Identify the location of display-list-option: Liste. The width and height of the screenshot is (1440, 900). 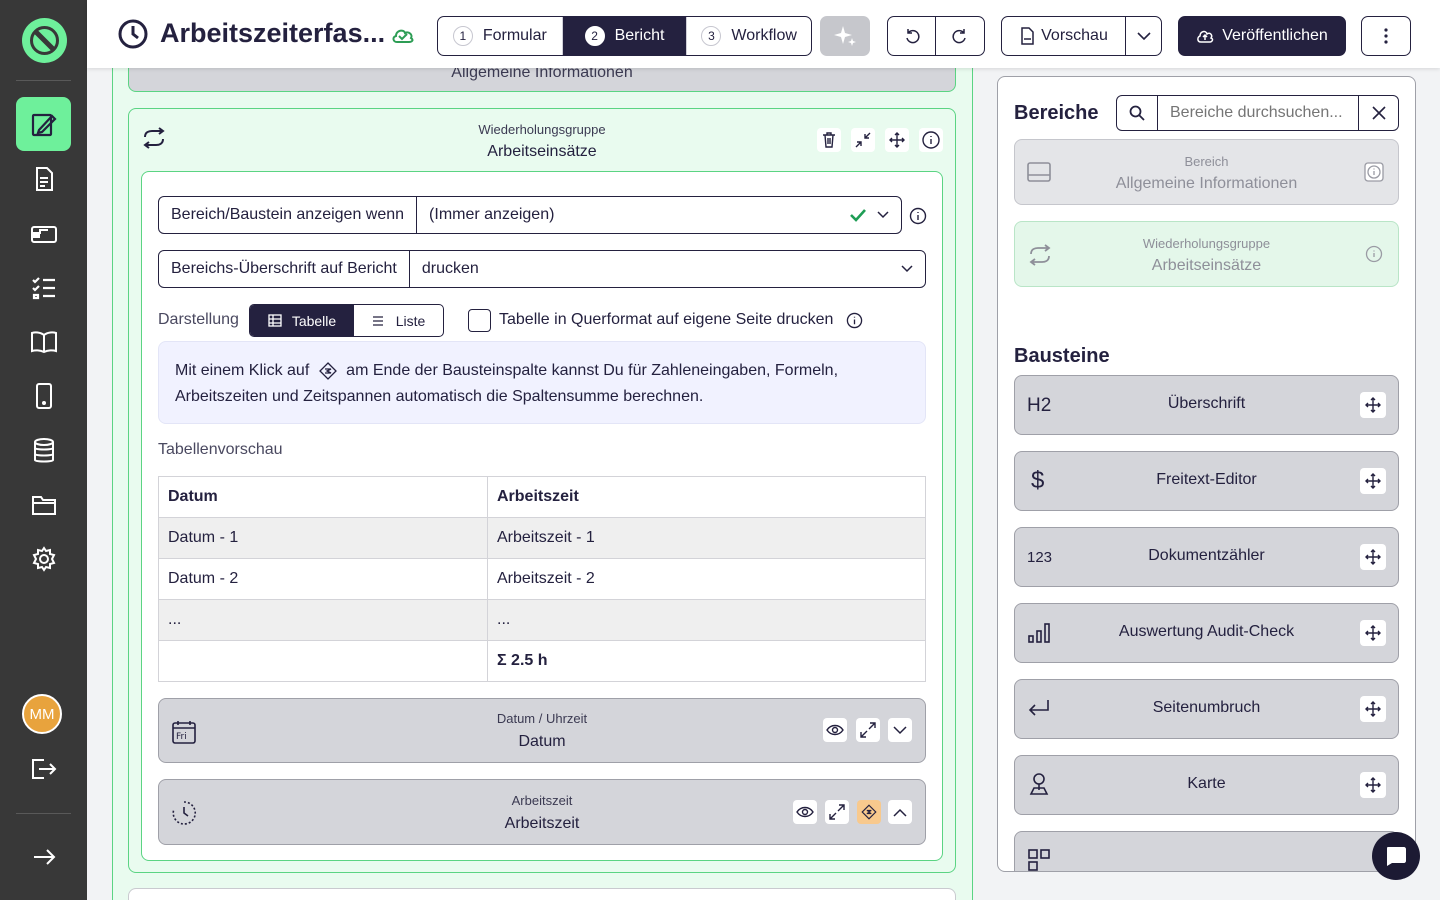
(398, 320).